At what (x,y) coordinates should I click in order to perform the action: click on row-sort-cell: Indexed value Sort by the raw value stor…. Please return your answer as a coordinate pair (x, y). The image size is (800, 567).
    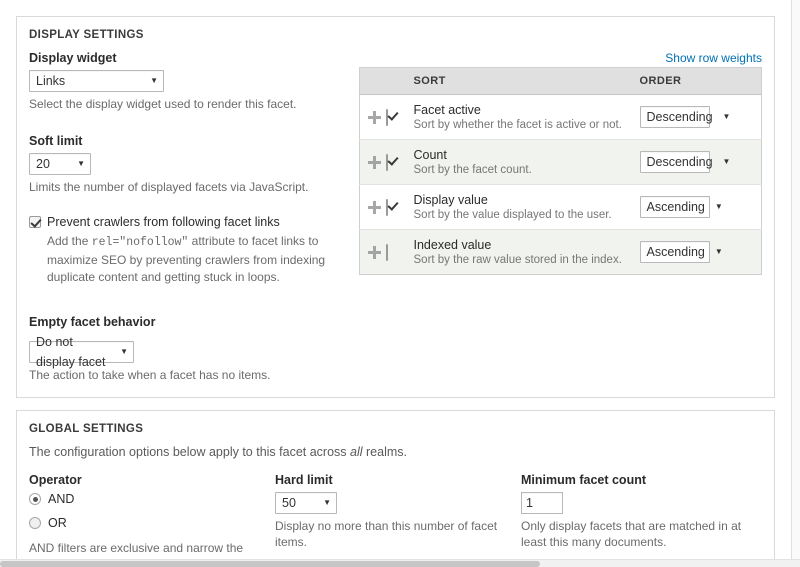
    Looking at the image, I should click on (518, 252).